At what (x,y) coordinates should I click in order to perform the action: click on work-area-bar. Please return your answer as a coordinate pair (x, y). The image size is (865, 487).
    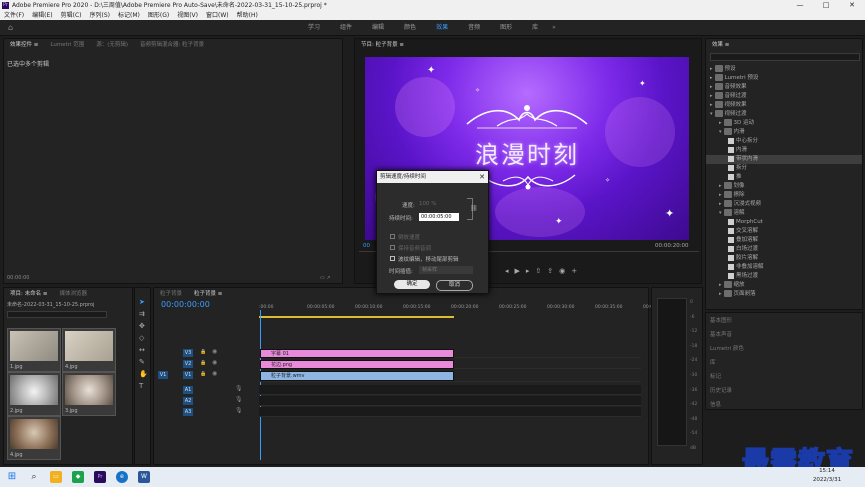
    Looking at the image, I should click on (356, 317).